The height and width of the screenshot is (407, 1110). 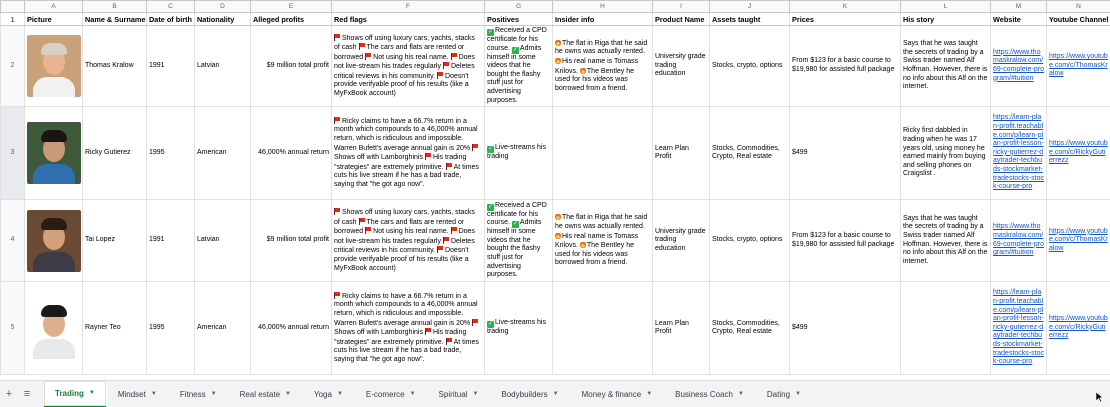 I want to click on row-header: 5, so click(x=12, y=328).